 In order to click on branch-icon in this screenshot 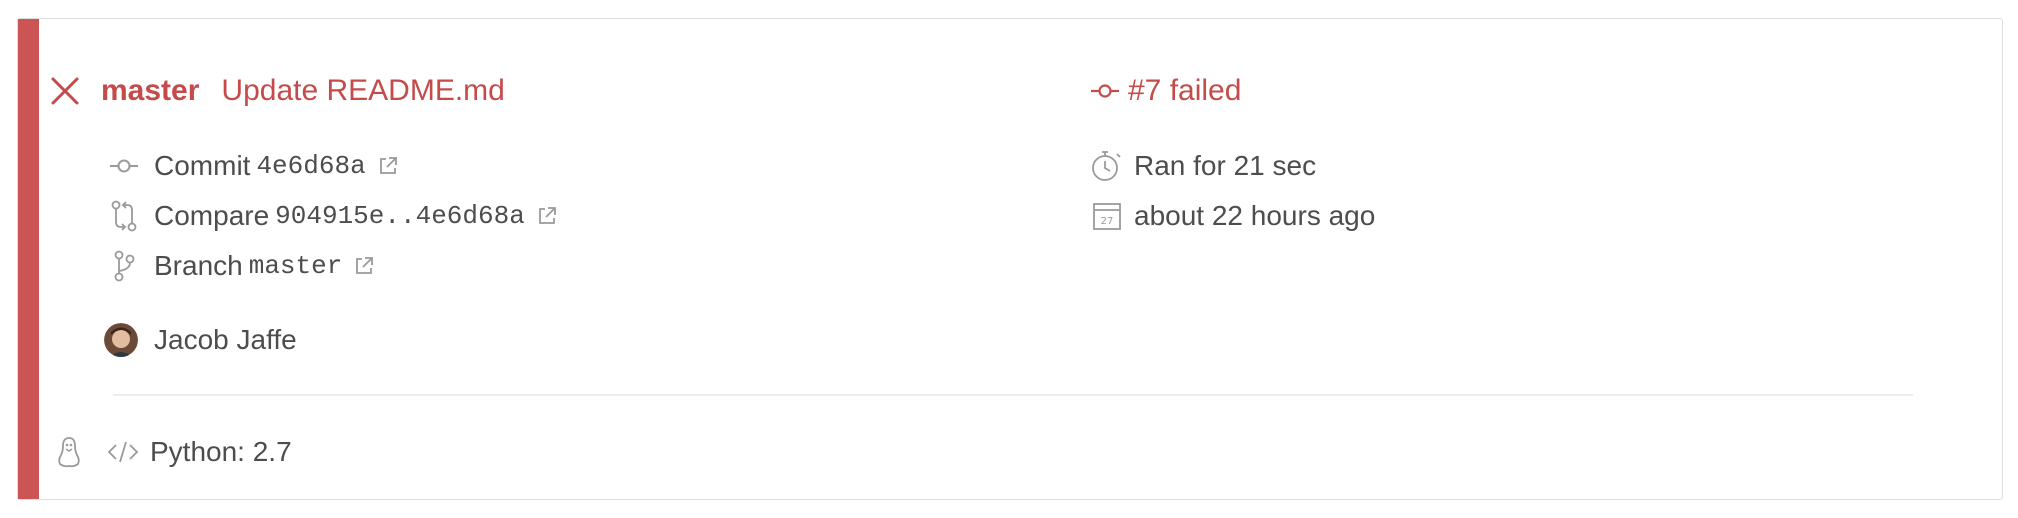, I will do `click(124, 266)`.